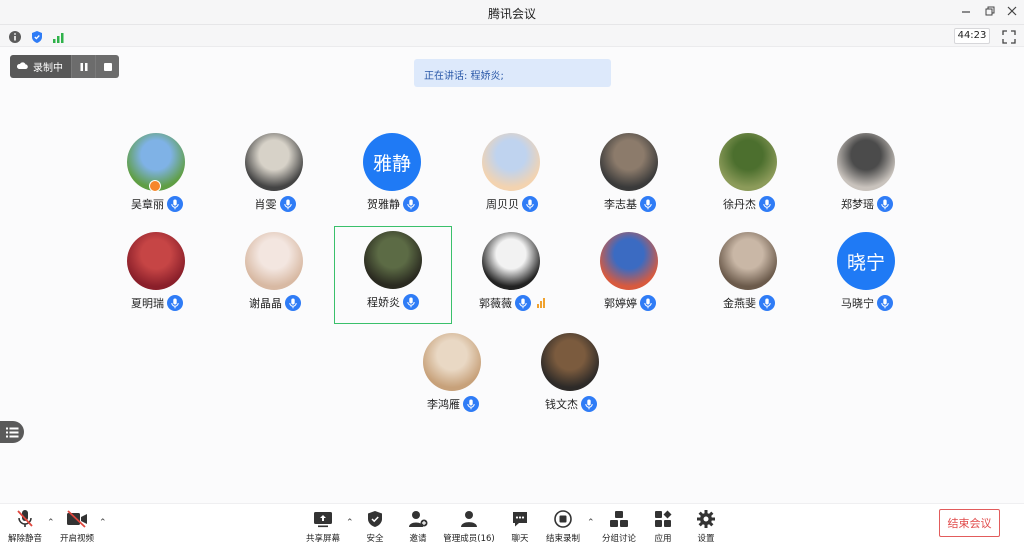 This screenshot has height=546, width=1024. I want to click on participant-name-row: 吴章丽, so click(157, 204).